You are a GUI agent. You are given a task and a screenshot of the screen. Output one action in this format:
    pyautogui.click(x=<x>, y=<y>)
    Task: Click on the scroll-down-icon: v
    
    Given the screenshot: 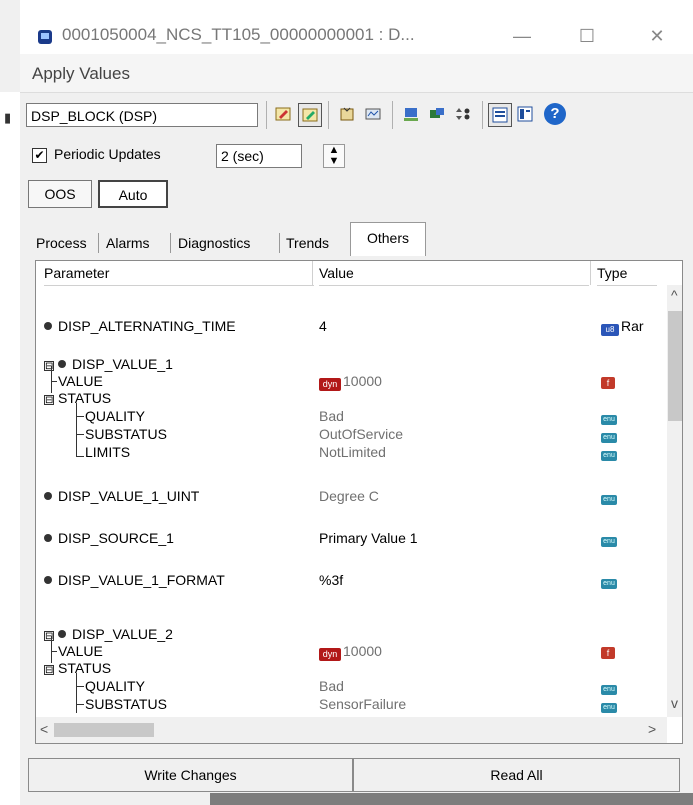 What is the action you would take?
    pyautogui.click(x=674, y=703)
    